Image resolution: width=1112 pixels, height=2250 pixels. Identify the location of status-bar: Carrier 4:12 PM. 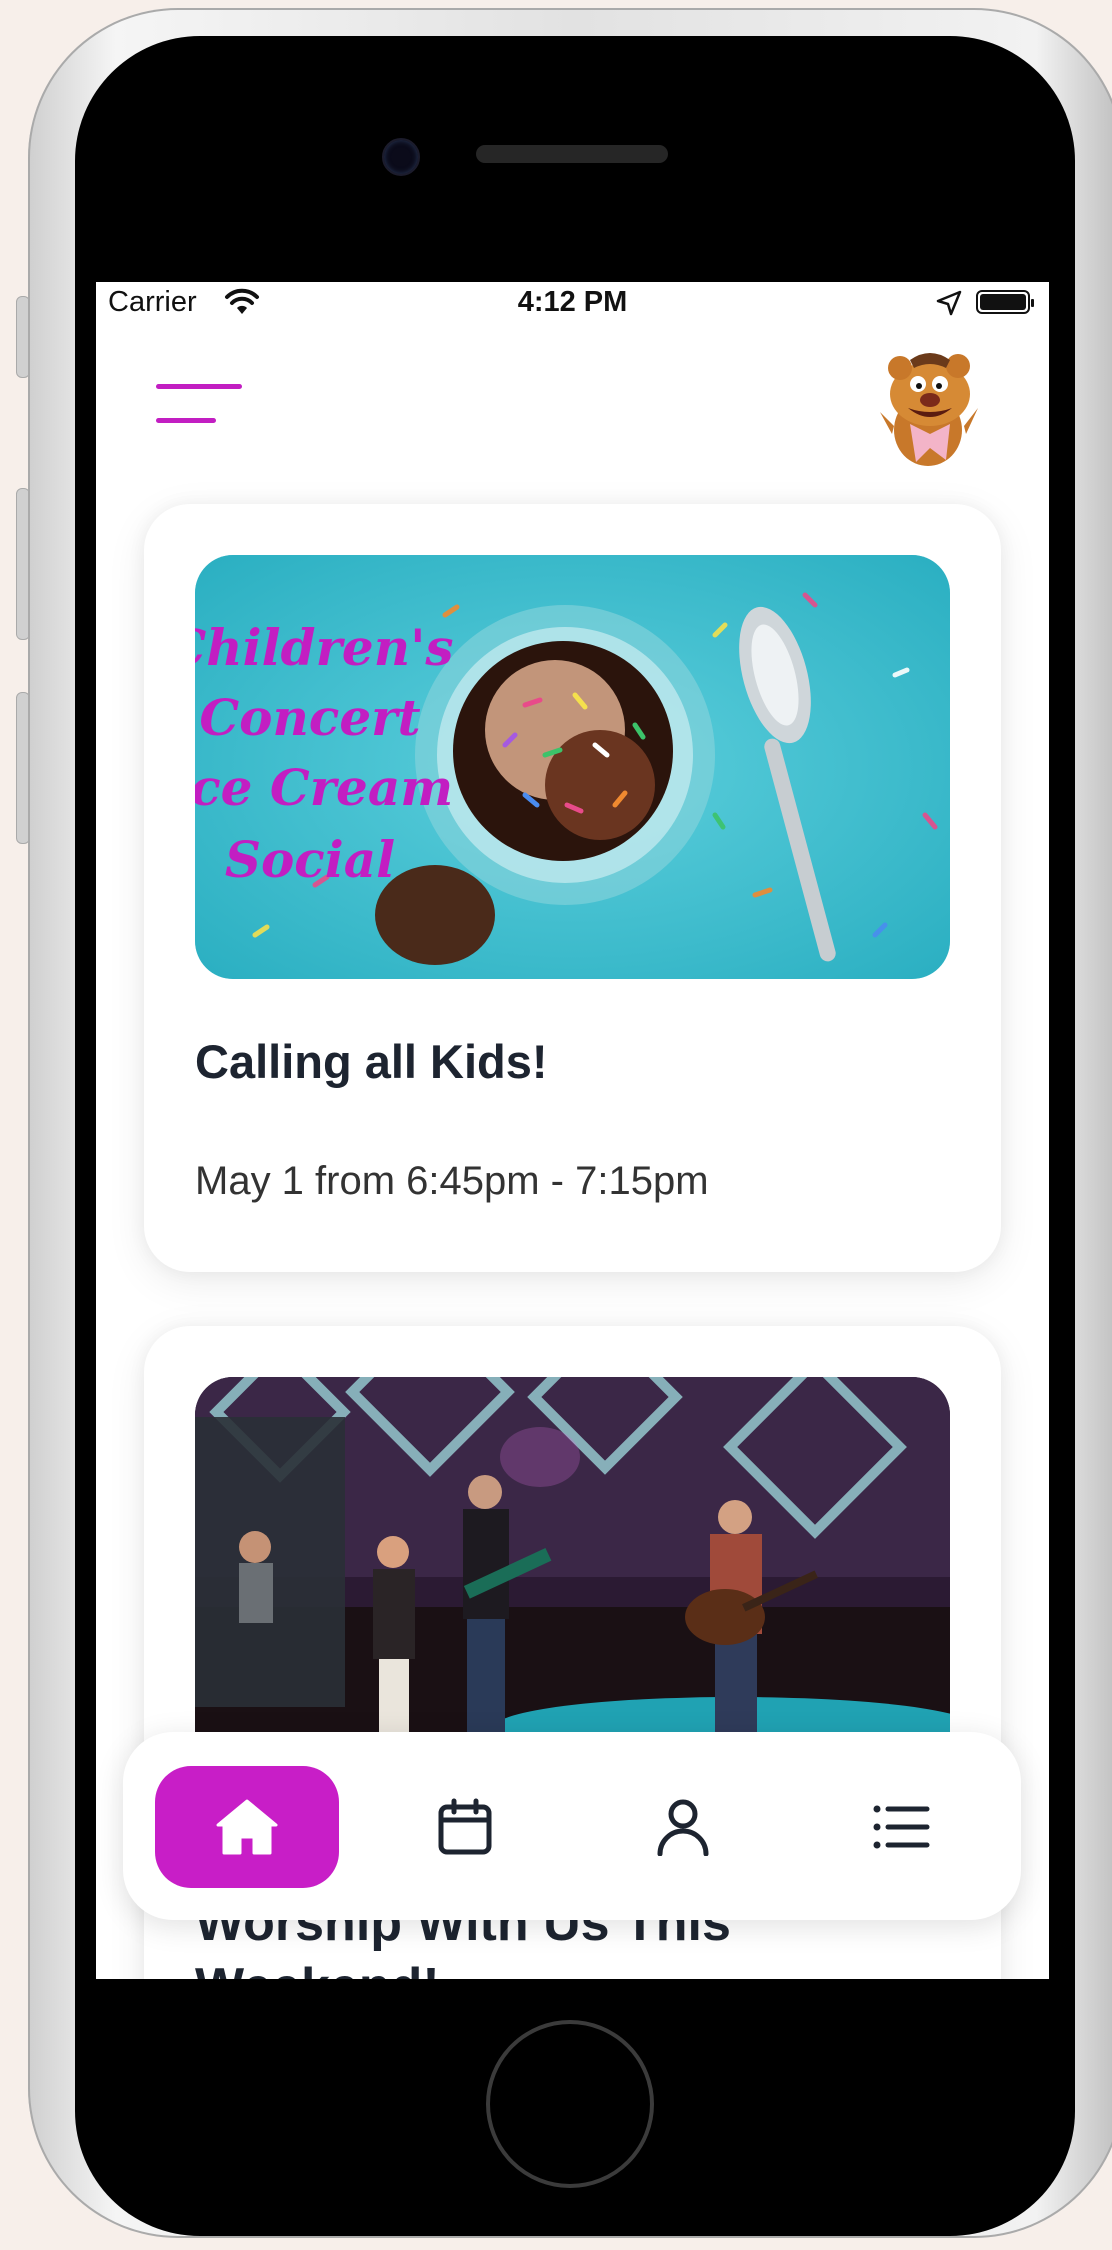
(572, 303).